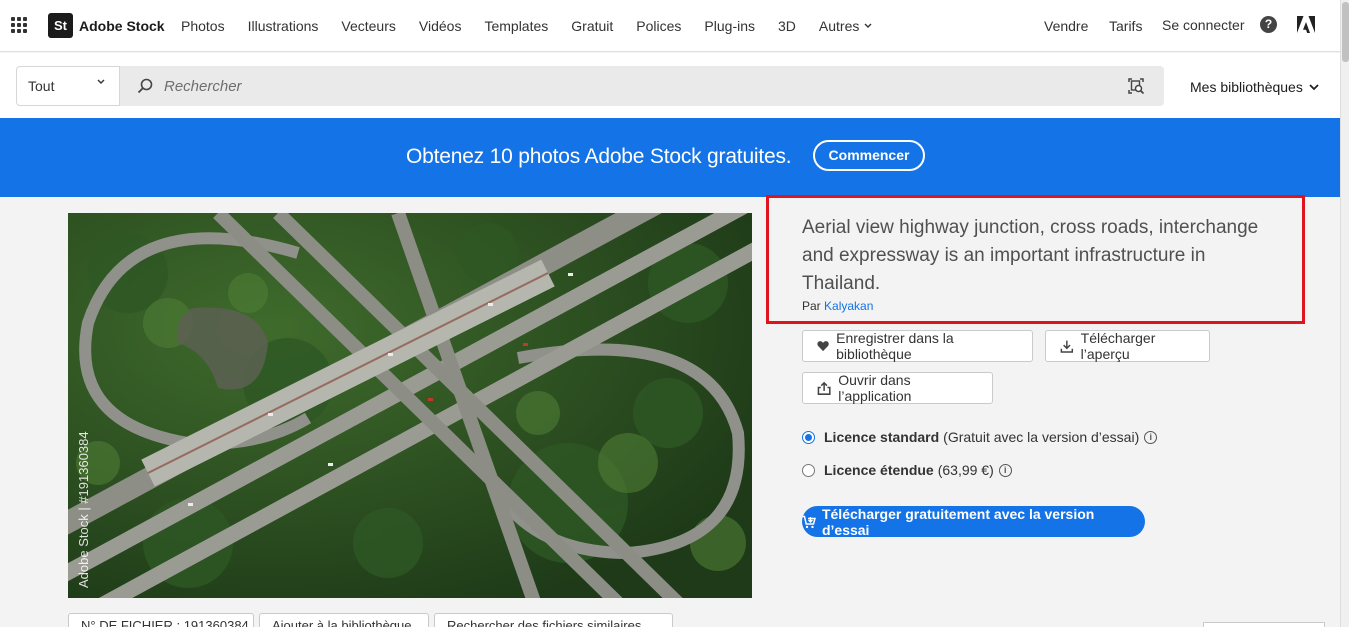  Describe the element at coordinates (787, 26) in the screenshot. I see `nav-3d: 3D` at that location.